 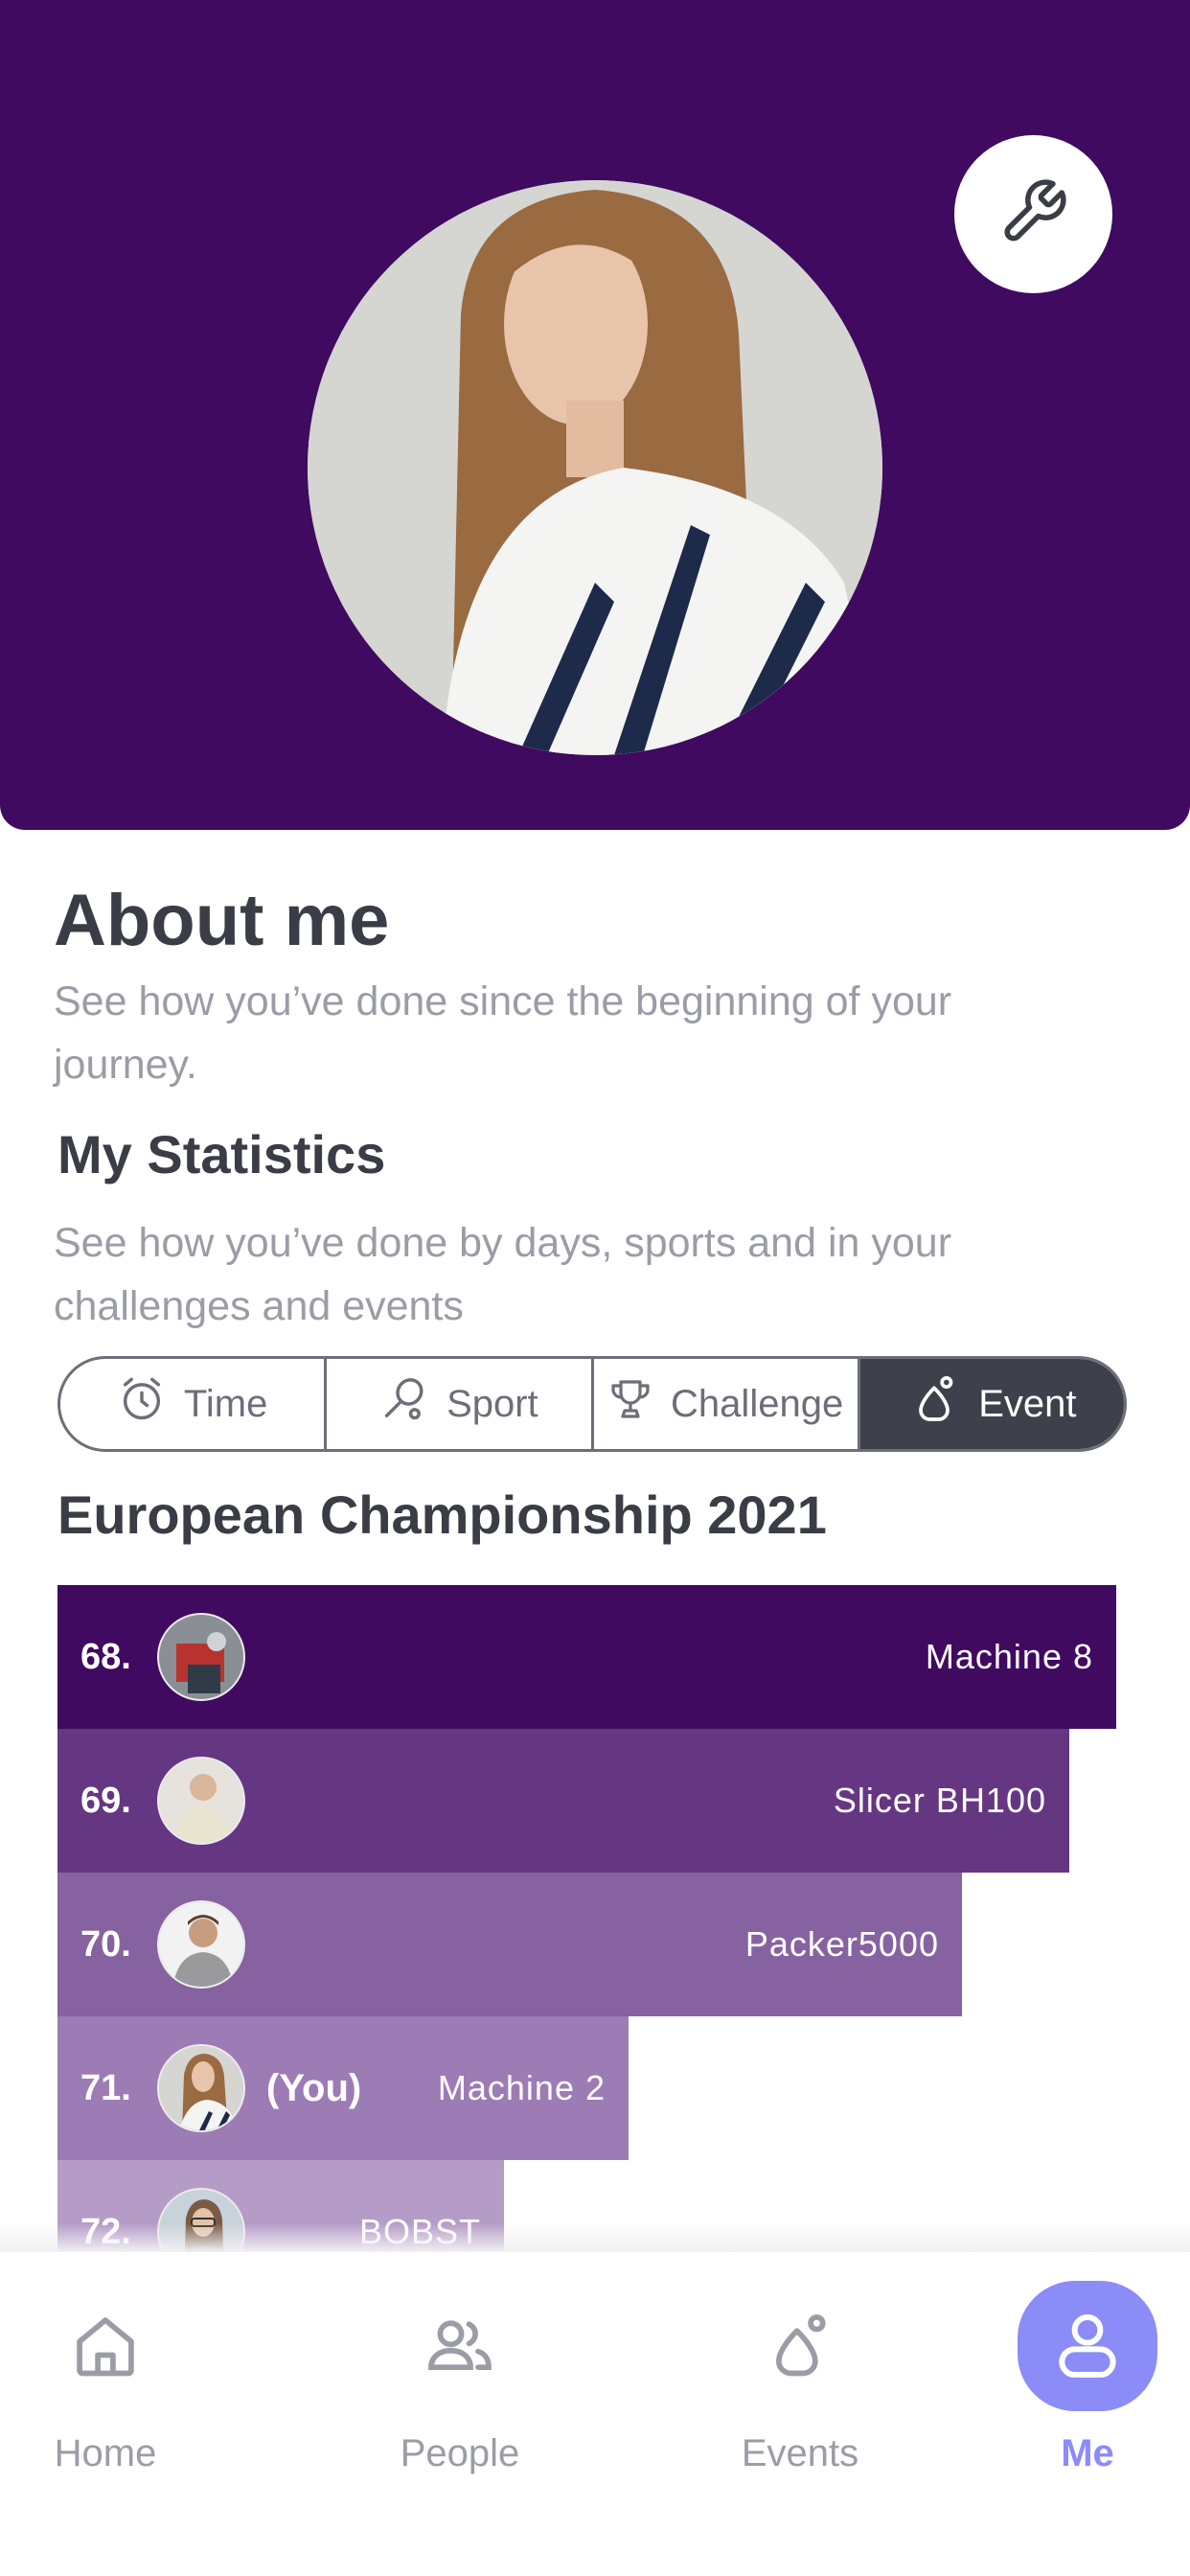 What do you see at coordinates (460, 2346) in the screenshot?
I see `people-icon` at bounding box center [460, 2346].